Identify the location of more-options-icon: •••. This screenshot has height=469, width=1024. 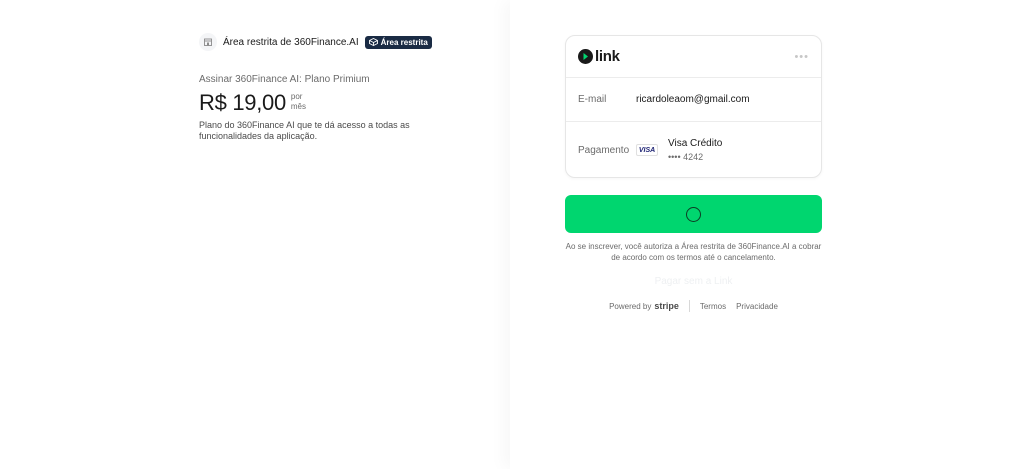
(801, 57).